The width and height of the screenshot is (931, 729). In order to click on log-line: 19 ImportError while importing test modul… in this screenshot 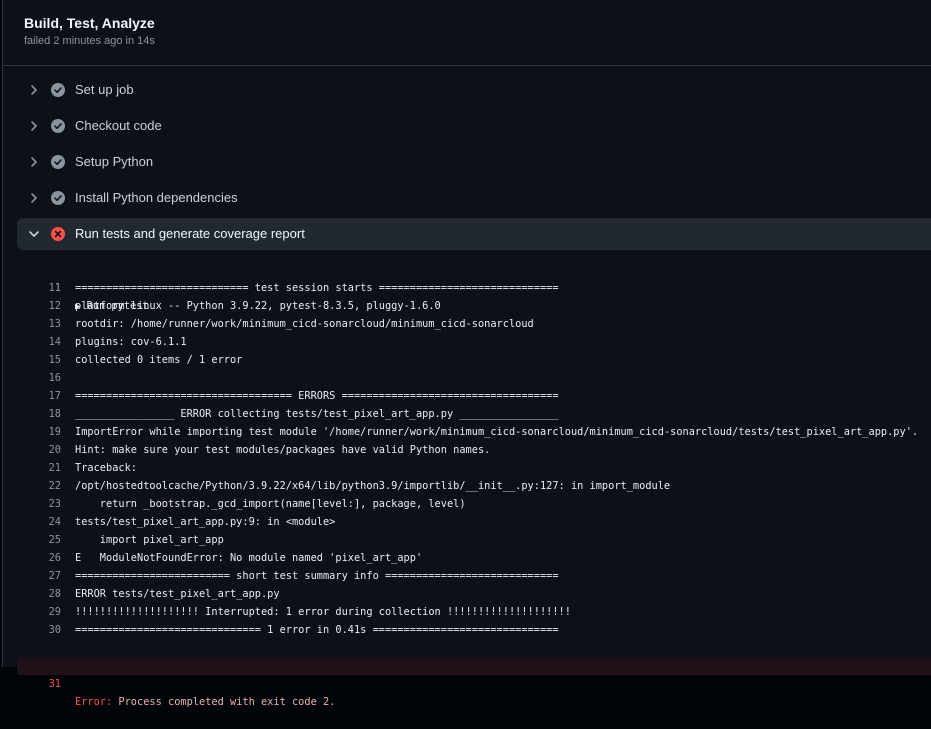, I will do `click(474, 432)`.